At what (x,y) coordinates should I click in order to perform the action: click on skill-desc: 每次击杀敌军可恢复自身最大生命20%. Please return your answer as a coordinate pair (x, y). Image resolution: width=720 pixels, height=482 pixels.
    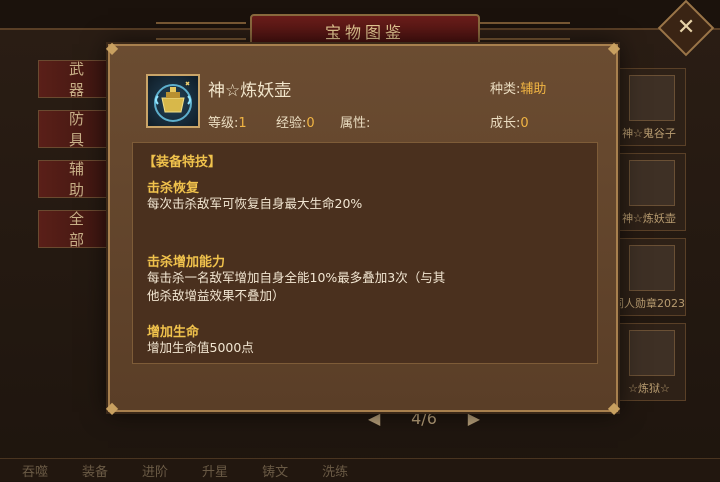
    Looking at the image, I should click on (255, 203).